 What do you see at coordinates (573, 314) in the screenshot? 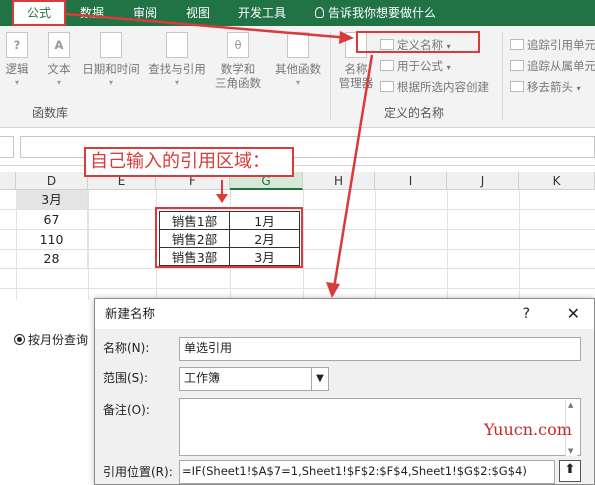
I see `close-button: ✕` at bounding box center [573, 314].